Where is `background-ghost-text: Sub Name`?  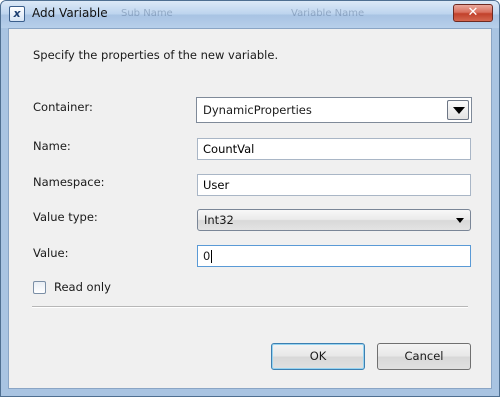
background-ghost-text: Sub Name is located at coordinates (147, 13).